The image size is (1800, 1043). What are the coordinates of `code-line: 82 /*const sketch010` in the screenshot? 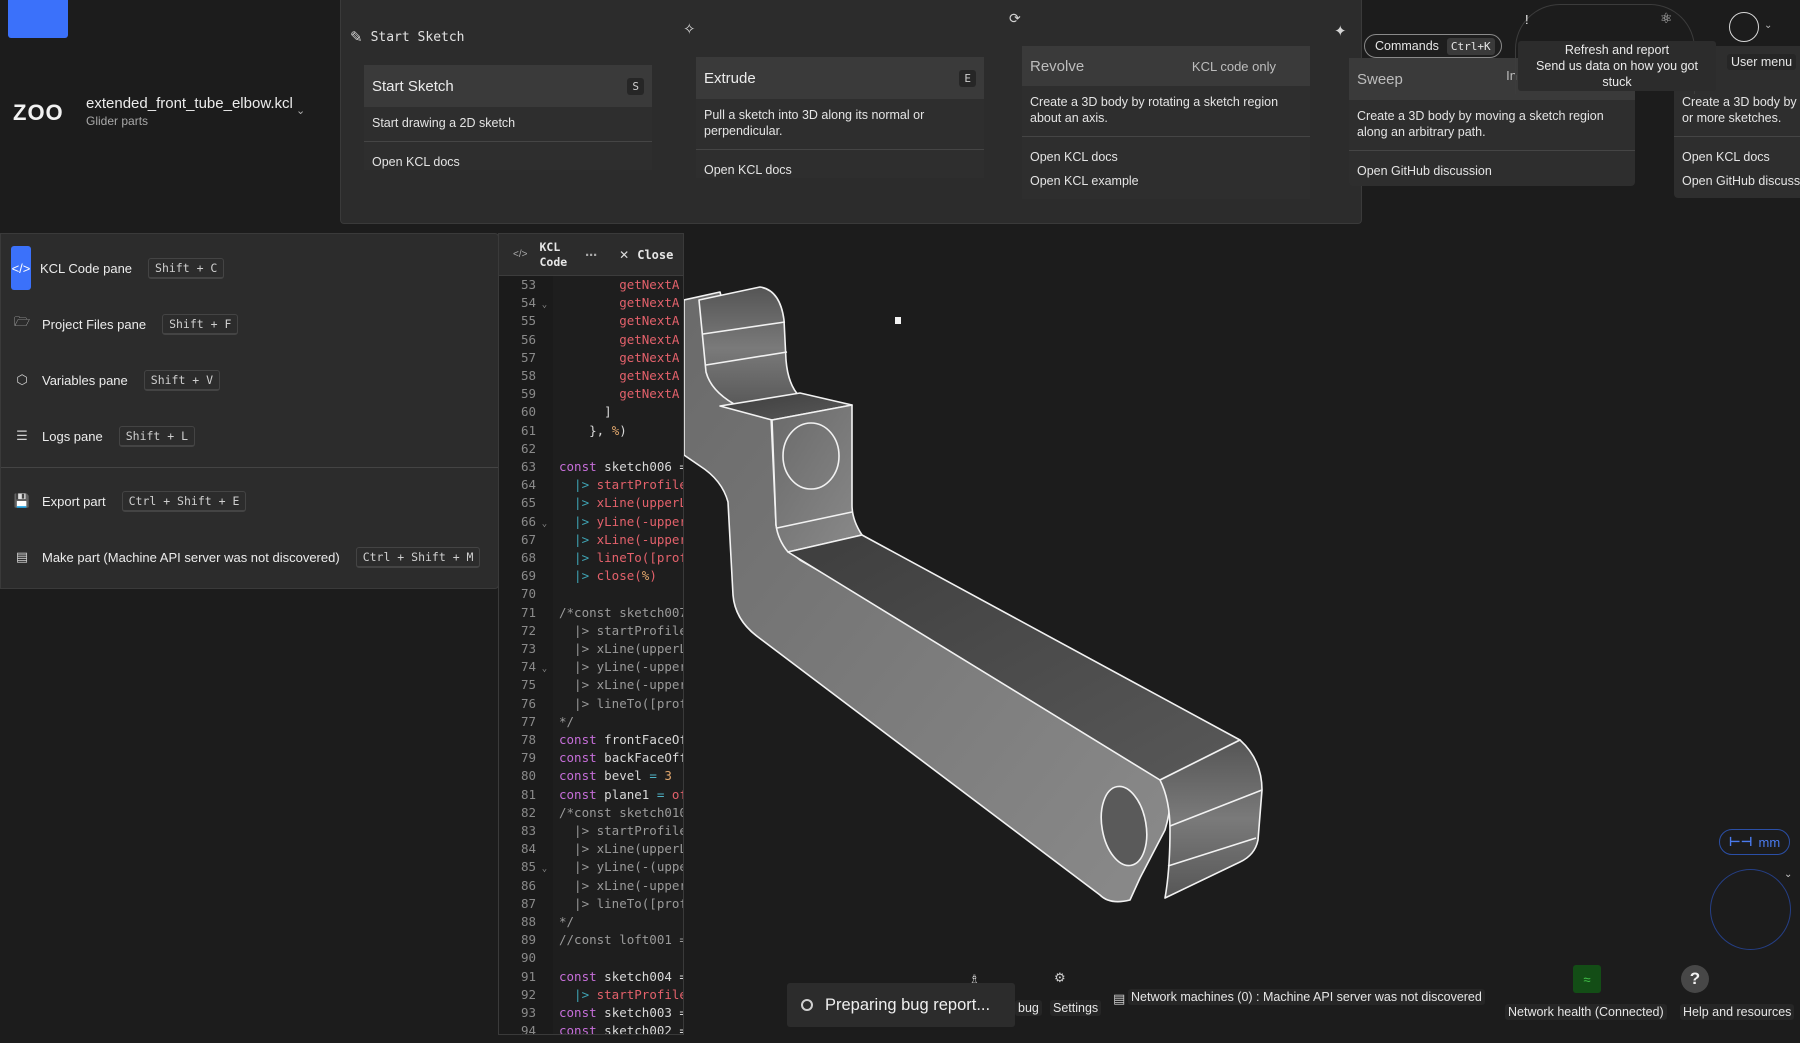 It's located at (591, 813).